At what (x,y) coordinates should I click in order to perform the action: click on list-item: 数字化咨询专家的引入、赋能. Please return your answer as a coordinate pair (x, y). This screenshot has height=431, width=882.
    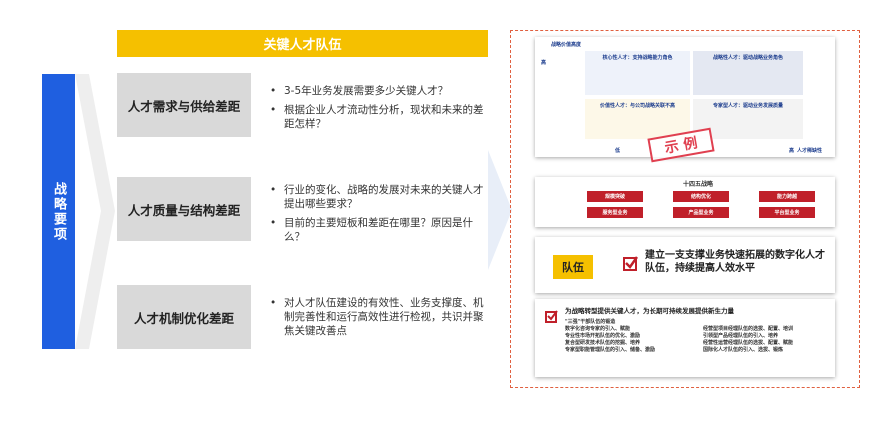
    Looking at the image, I should click on (598, 329).